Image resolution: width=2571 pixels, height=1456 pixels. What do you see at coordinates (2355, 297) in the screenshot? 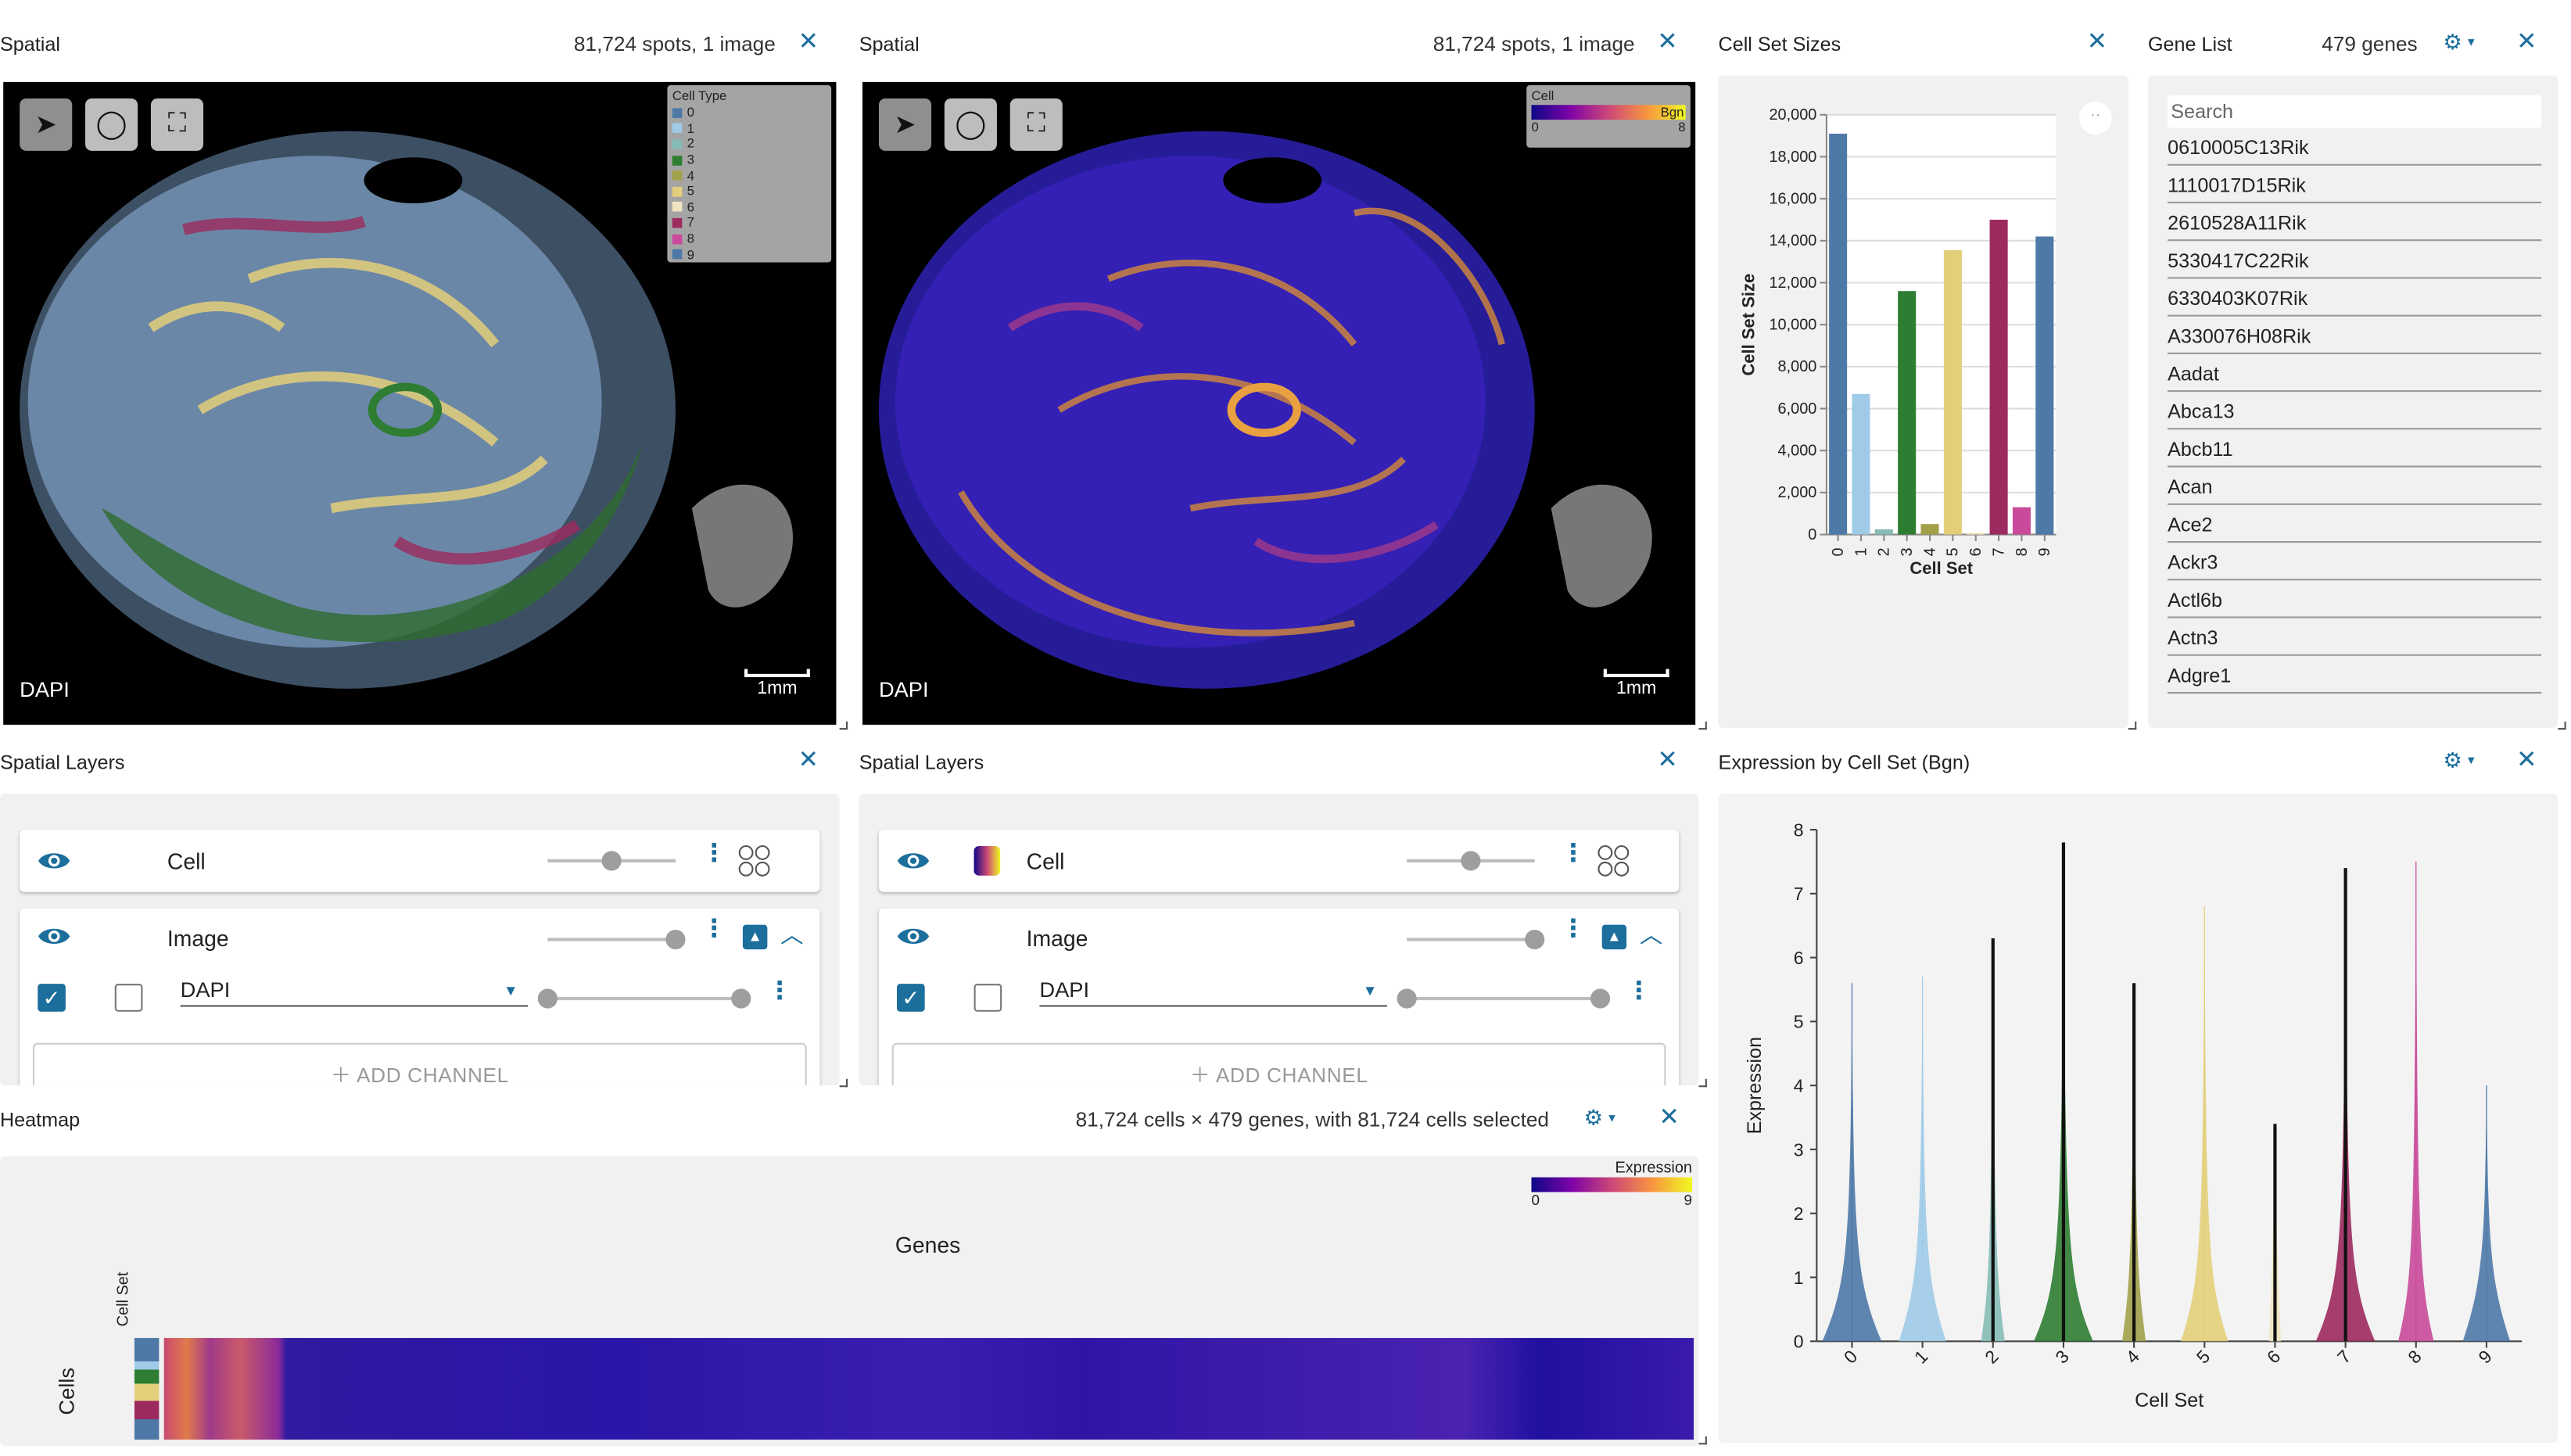
I see `gene-list-item: 6330403K07Rik` at bounding box center [2355, 297].